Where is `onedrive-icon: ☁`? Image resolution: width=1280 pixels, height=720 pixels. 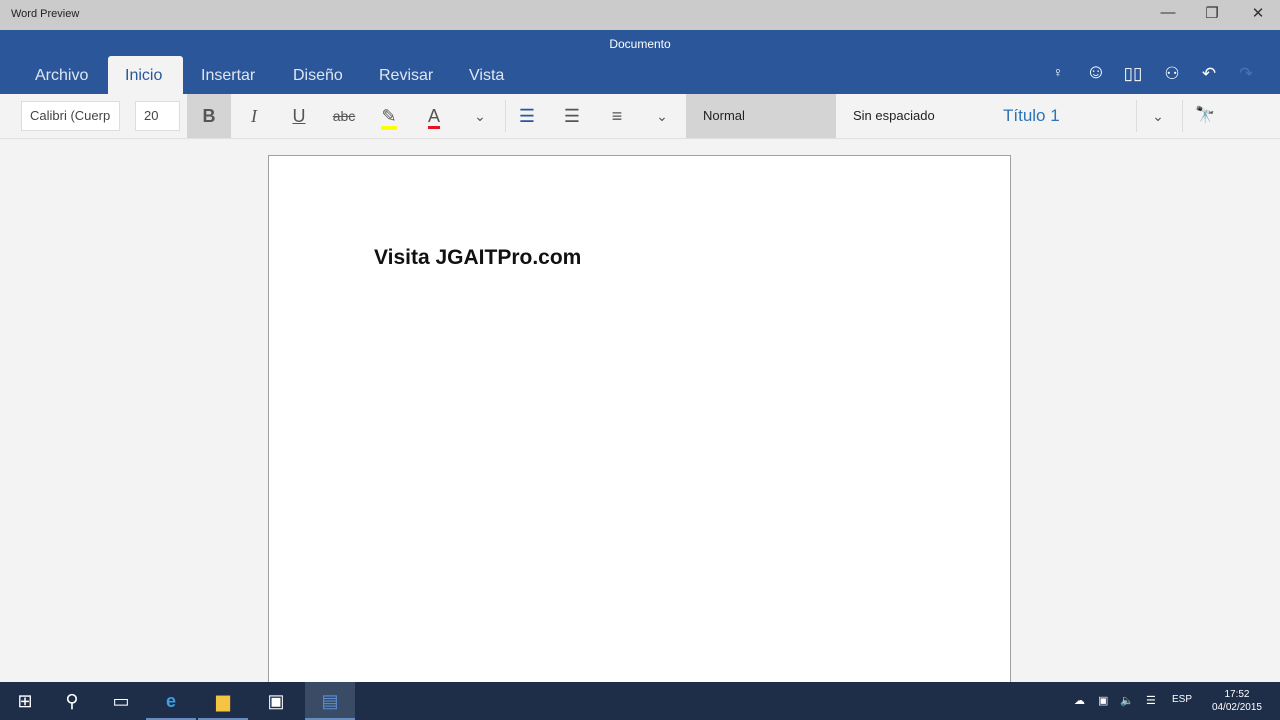 onedrive-icon: ☁ is located at coordinates (1079, 700).